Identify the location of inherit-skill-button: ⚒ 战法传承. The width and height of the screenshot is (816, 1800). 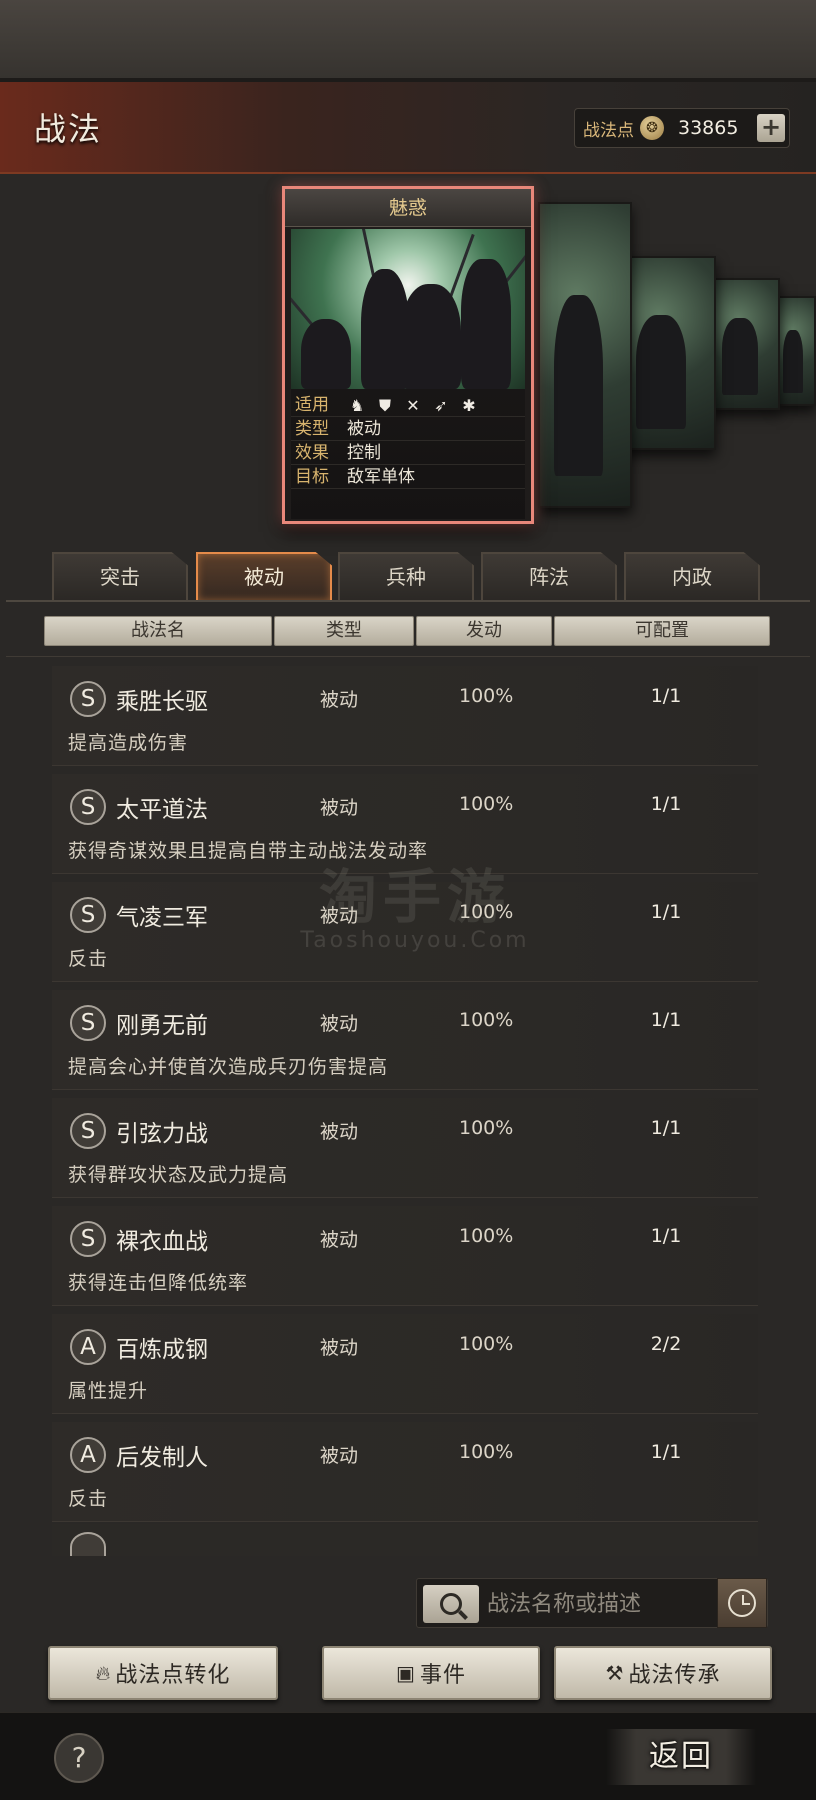
(663, 1673).